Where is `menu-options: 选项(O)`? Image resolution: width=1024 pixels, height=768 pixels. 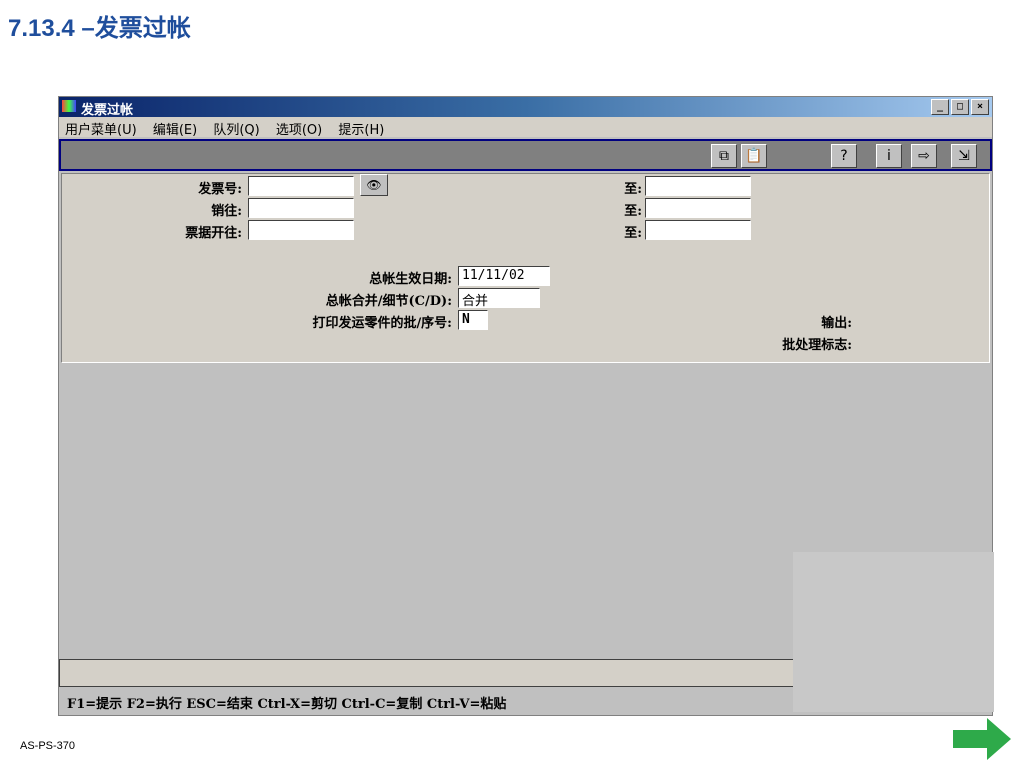
menu-options: 选项(O) is located at coordinates (299, 128).